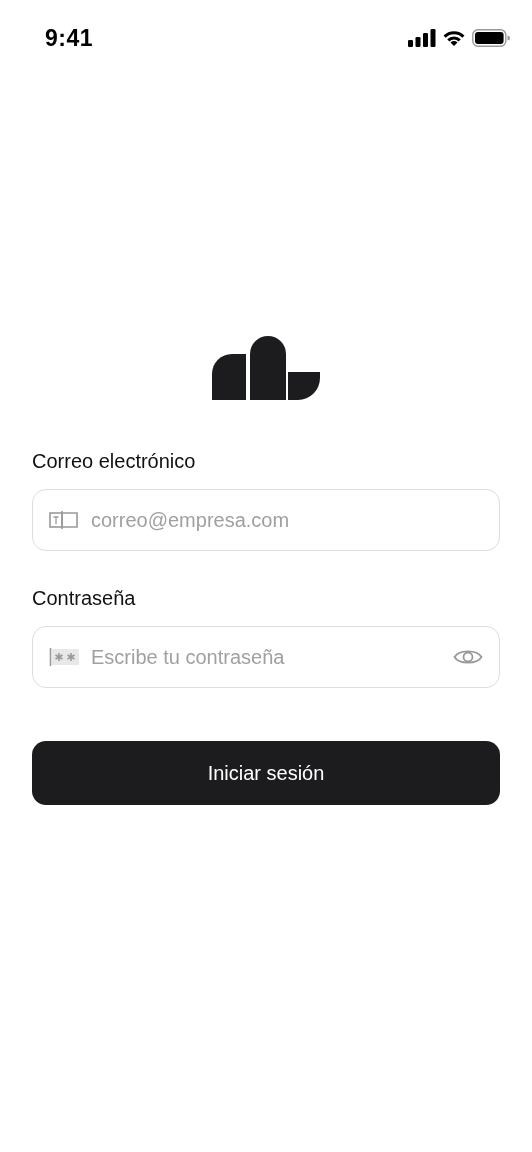 The width and height of the screenshot is (532, 1152). I want to click on field-label: Correo electrónico, so click(114, 461).